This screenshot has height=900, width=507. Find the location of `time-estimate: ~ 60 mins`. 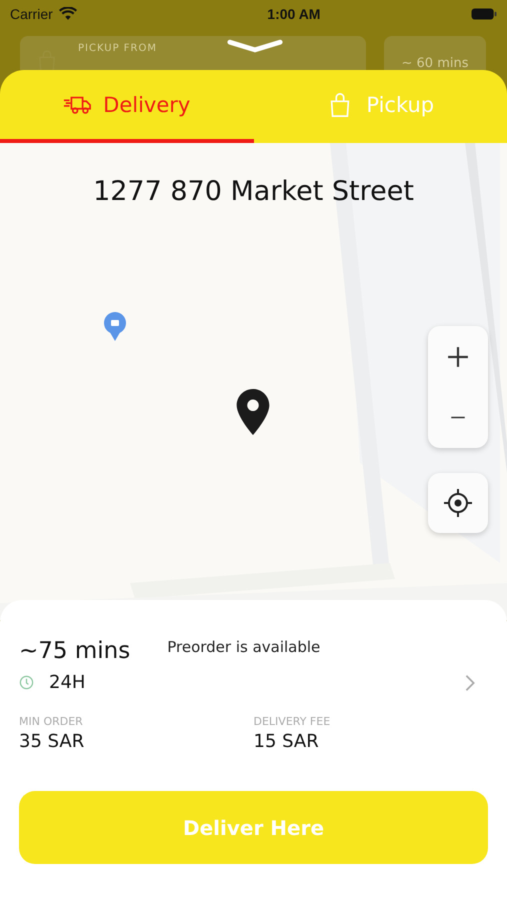

time-estimate: ~ 60 mins is located at coordinates (435, 63).